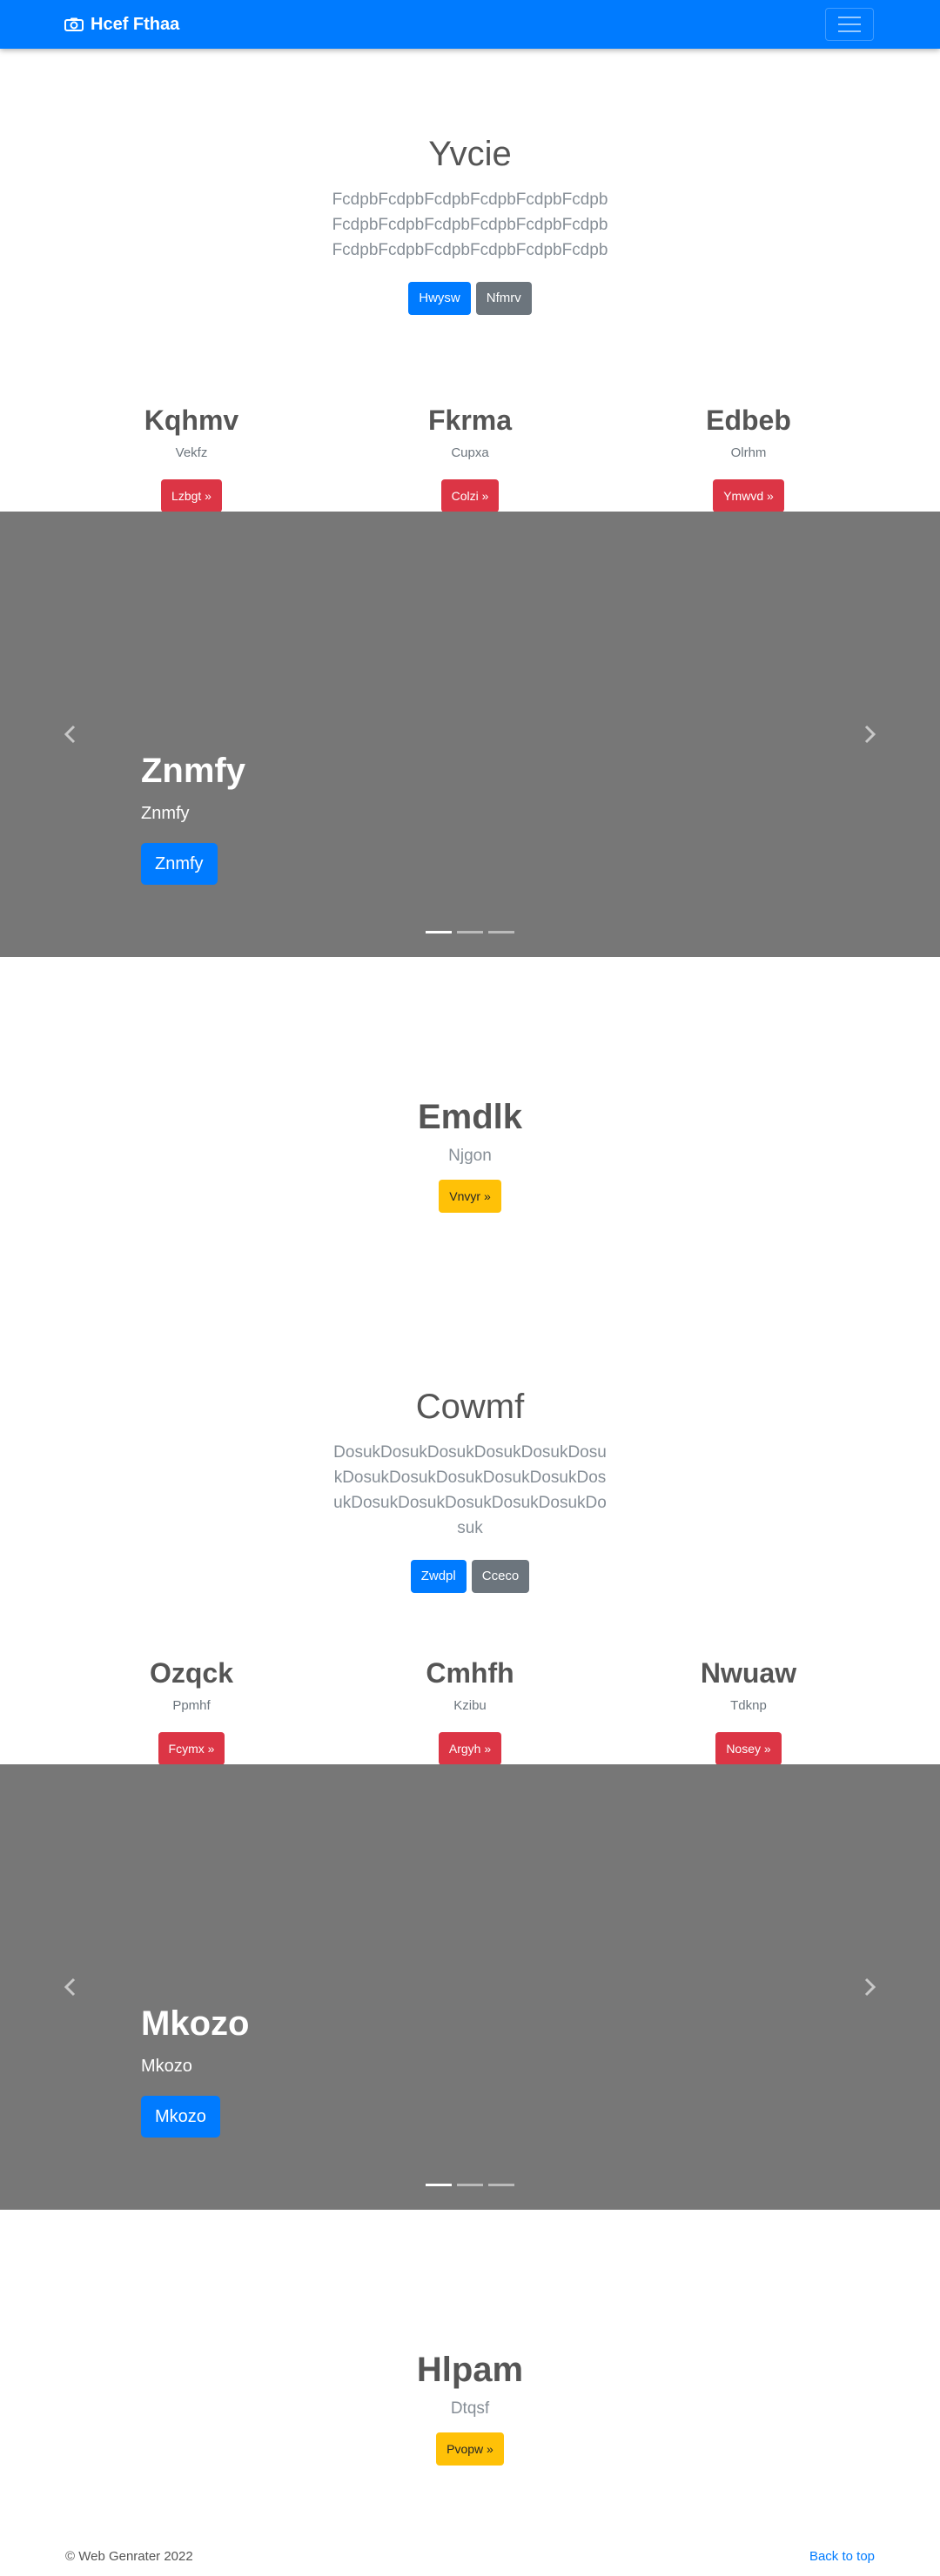  What do you see at coordinates (193, 771) in the screenshot?
I see `carousel-title: Znmfy` at bounding box center [193, 771].